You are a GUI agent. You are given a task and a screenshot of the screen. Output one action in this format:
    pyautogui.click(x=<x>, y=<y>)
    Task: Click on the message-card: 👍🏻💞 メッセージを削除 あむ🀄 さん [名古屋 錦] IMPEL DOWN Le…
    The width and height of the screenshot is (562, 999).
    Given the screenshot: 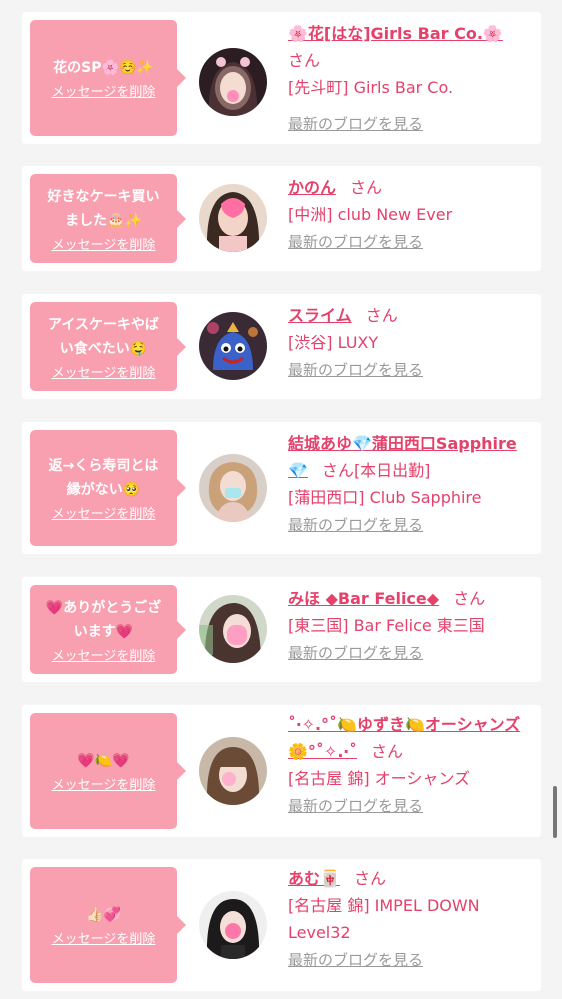 What is the action you would take?
    pyautogui.click(x=281, y=925)
    